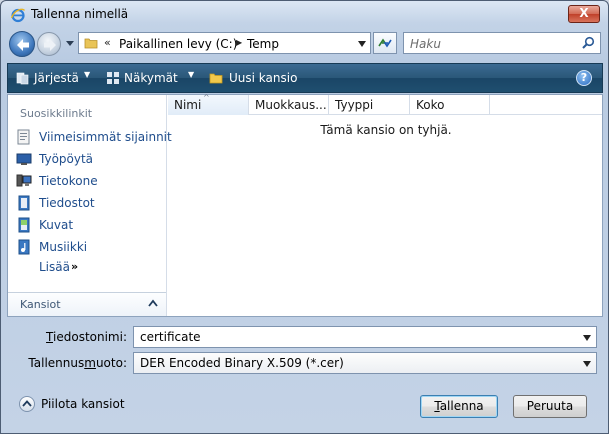 The width and height of the screenshot is (609, 434). What do you see at coordinates (56, 225) in the screenshot?
I see `nav-link-label: Kuvat` at bounding box center [56, 225].